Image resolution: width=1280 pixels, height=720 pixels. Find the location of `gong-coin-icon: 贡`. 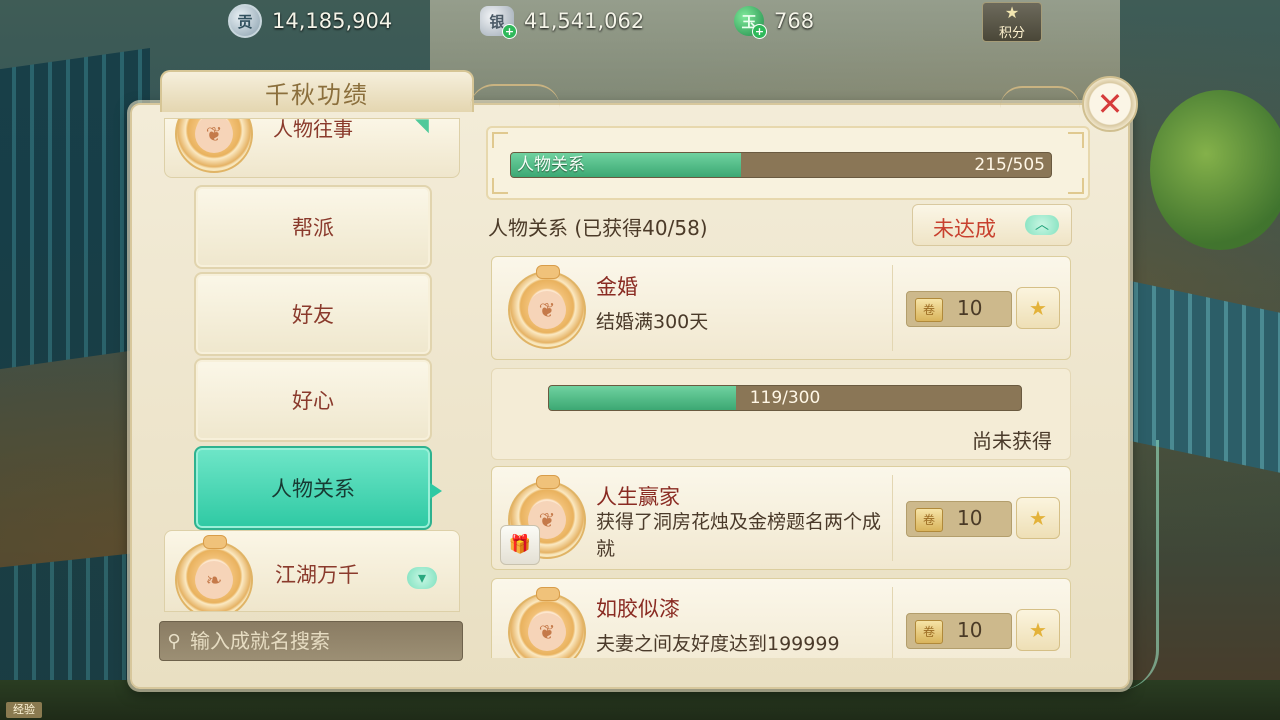

gong-coin-icon: 贡 is located at coordinates (245, 21).